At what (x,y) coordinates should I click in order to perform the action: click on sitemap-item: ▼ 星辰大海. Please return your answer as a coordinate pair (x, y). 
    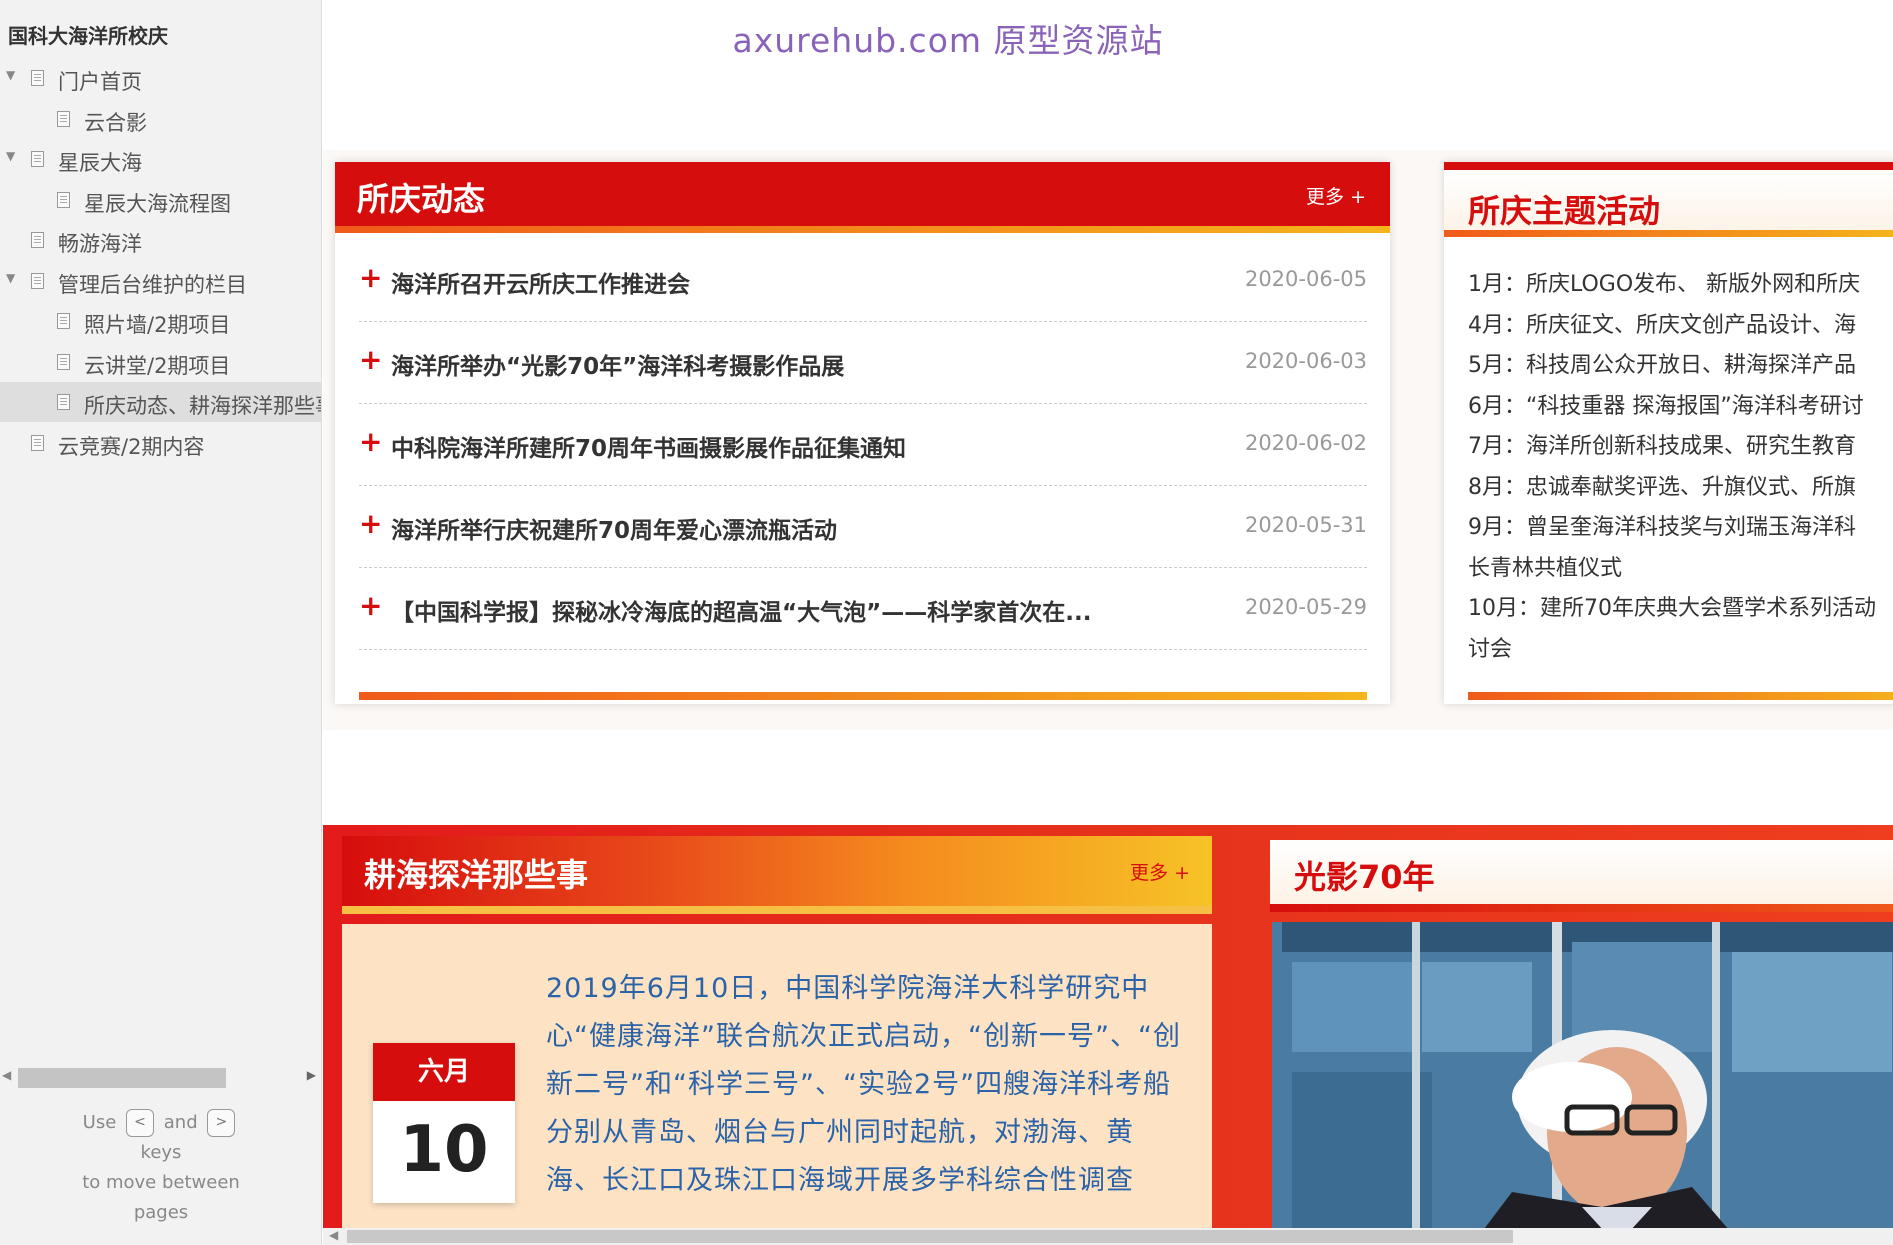
    Looking at the image, I should click on (160, 159).